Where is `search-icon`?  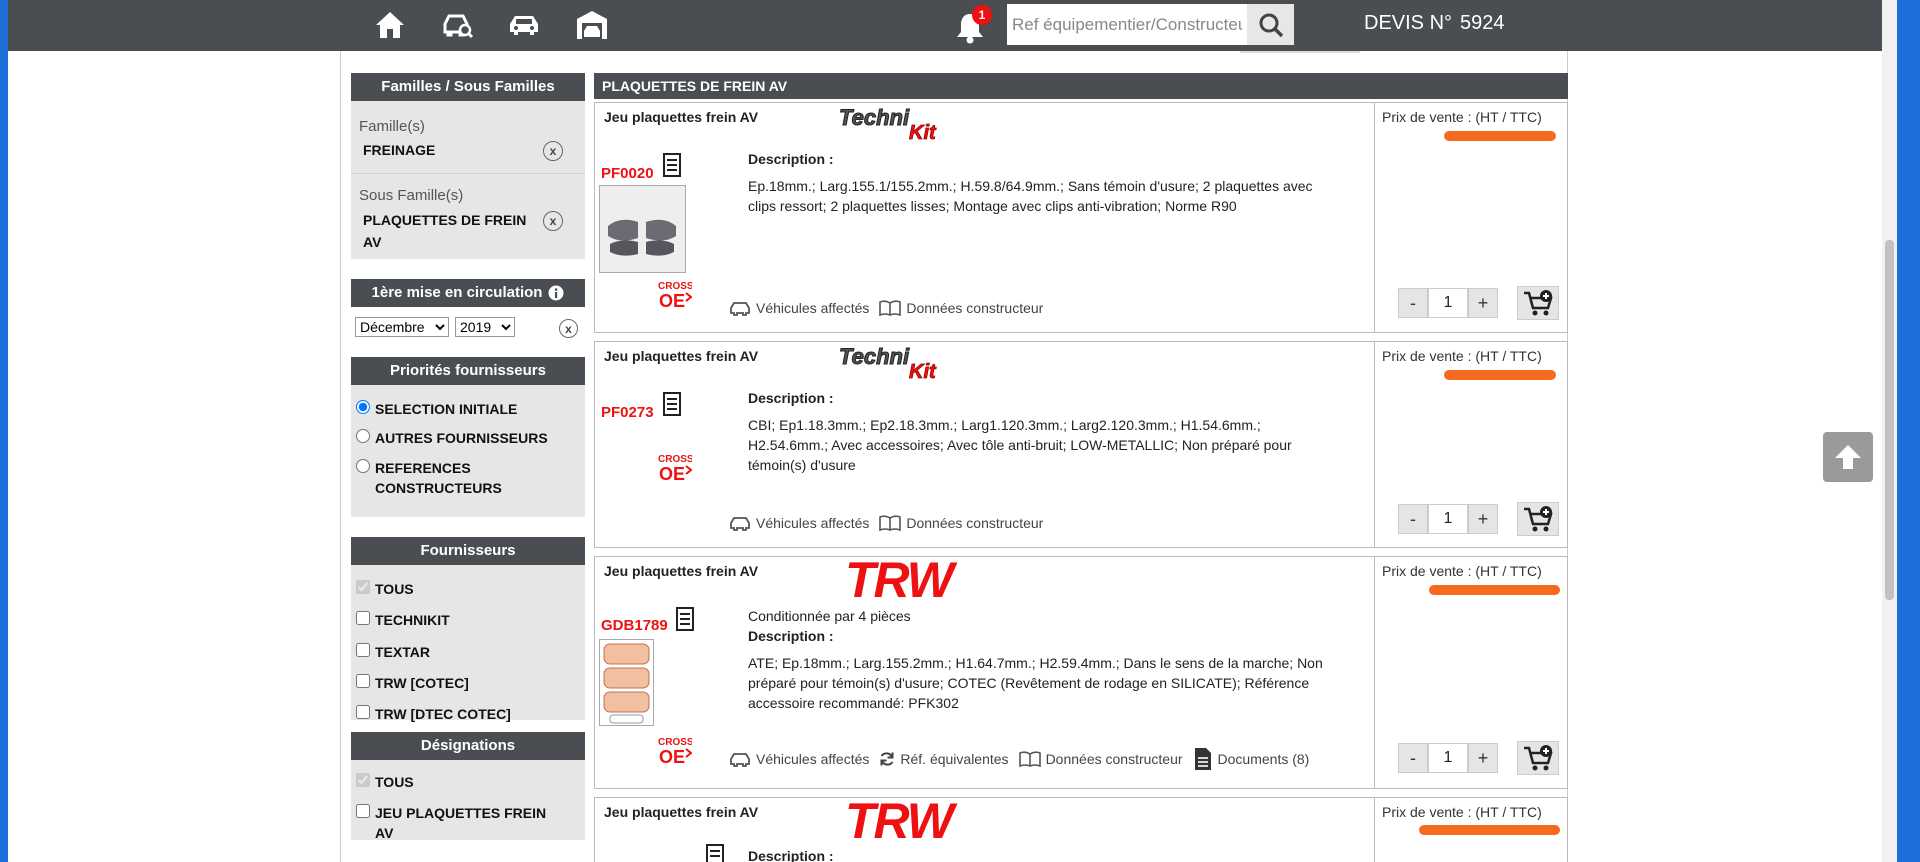 search-icon is located at coordinates (1271, 25).